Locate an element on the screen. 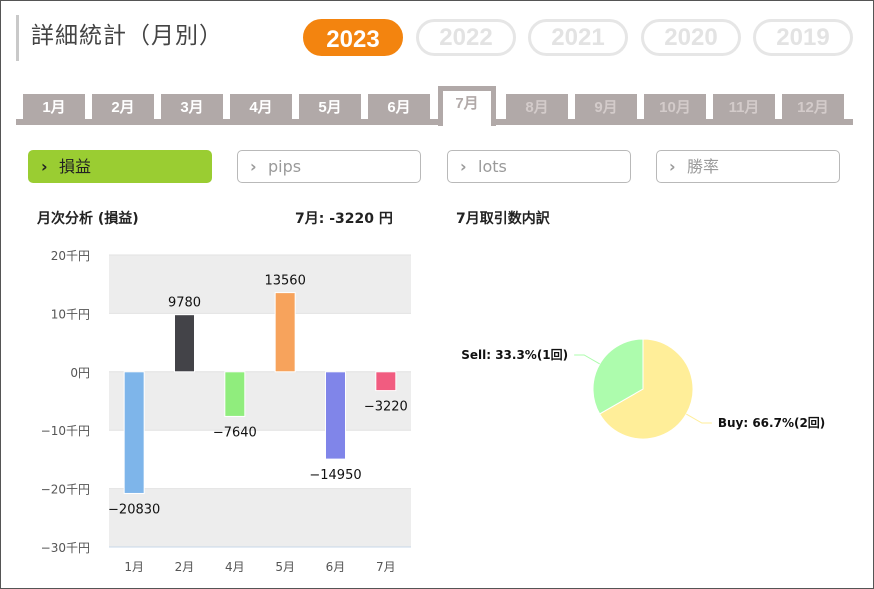  metric-button-pips: › pips is located at coordinates (329, 166).